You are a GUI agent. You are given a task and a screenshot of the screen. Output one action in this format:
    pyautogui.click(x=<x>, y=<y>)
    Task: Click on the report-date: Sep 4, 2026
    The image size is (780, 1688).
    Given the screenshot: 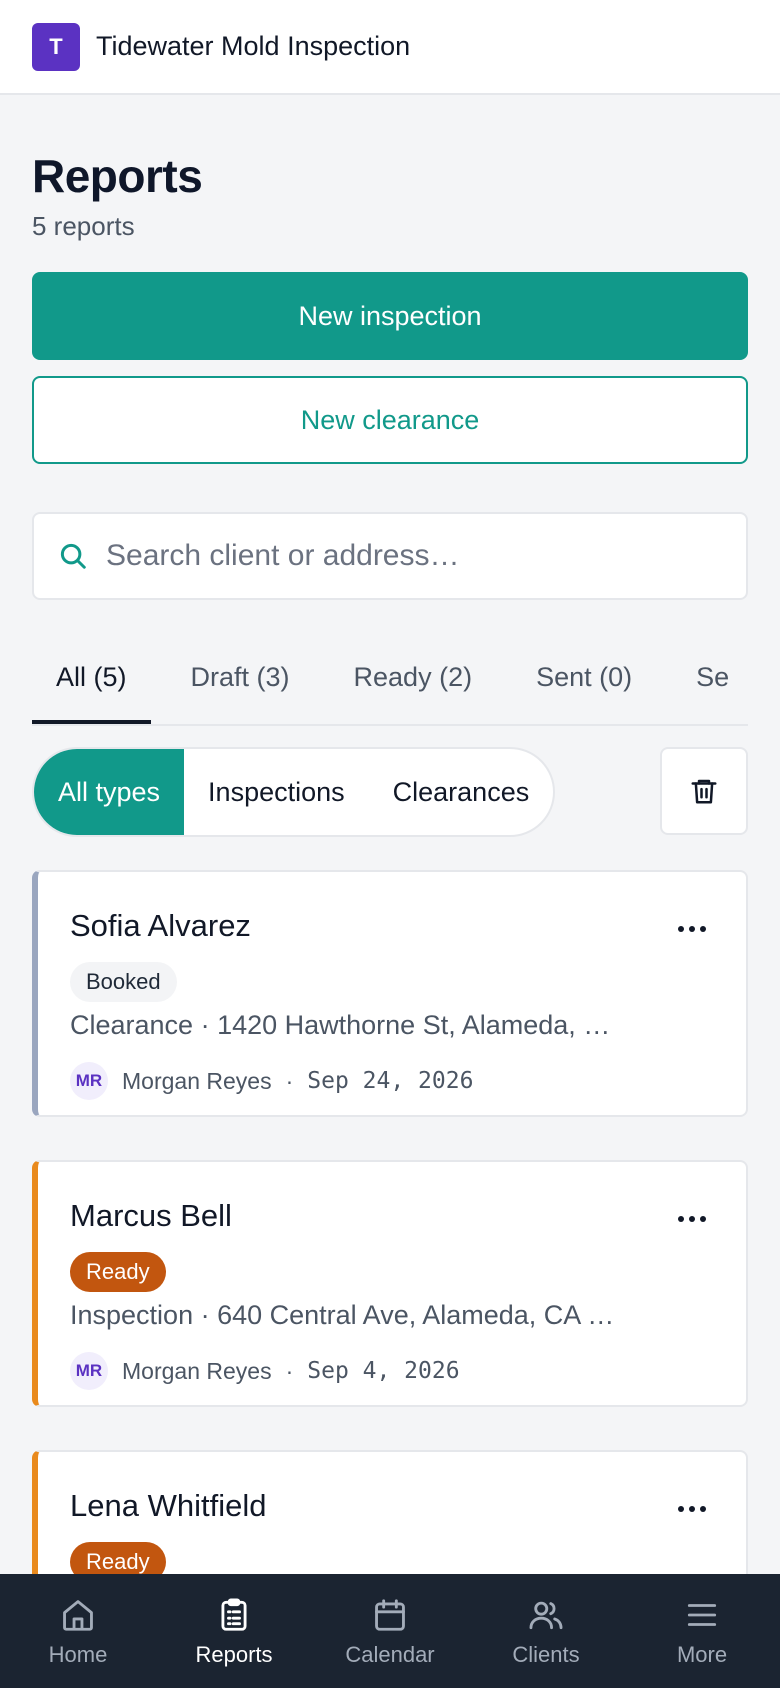 What is the action you would take?
    pyautogui.click(x=383, y=1371)
    